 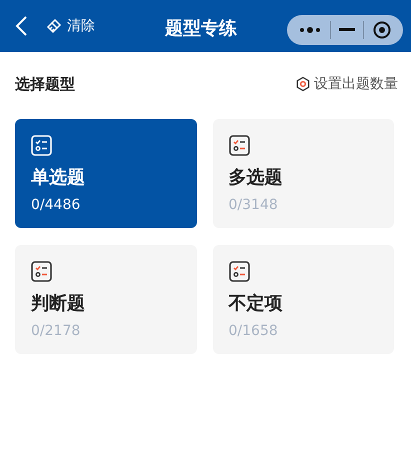 What do you see at coordinates (45, 84) in the screenshot?
I see `section-title: 选择题型` at bounding box center [45, 84].